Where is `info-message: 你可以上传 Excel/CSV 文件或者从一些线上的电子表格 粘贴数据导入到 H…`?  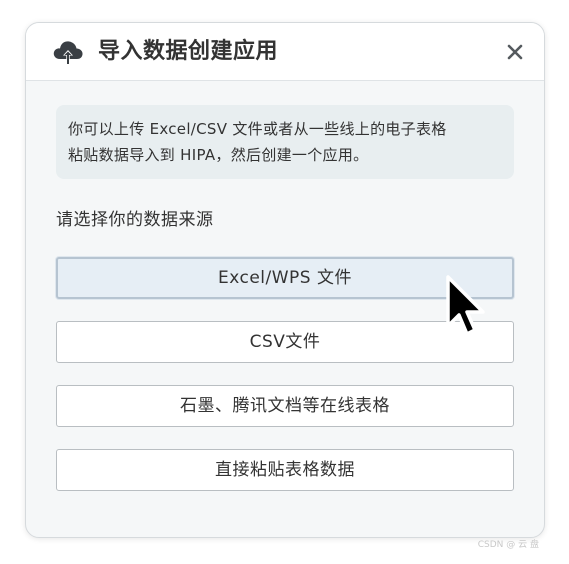
info-message: 你可以上传 Excel/CSV 文件或者从一些线上的电子表格 粘贴数据导入到 H… is located at coordinates (285, 142).